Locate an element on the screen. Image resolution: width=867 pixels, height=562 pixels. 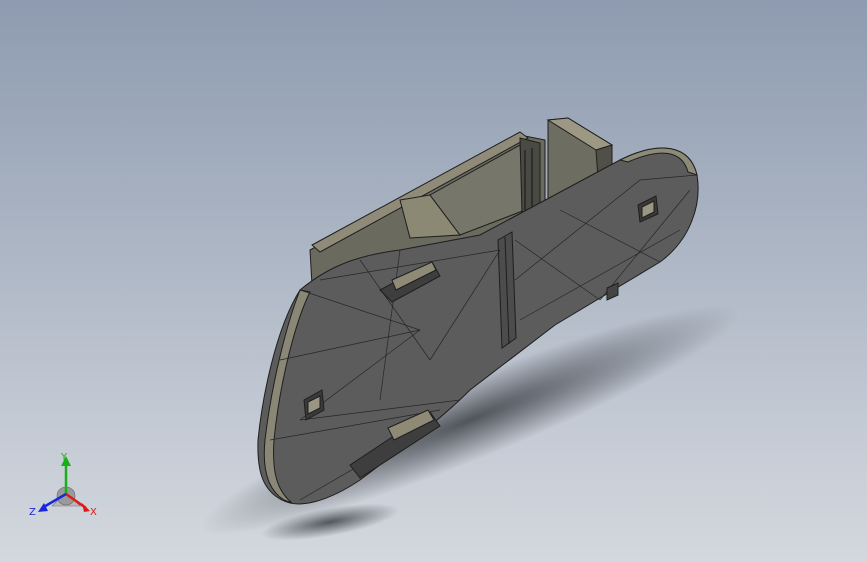
triad-z-label: Z is located at coordinates (32, 512).